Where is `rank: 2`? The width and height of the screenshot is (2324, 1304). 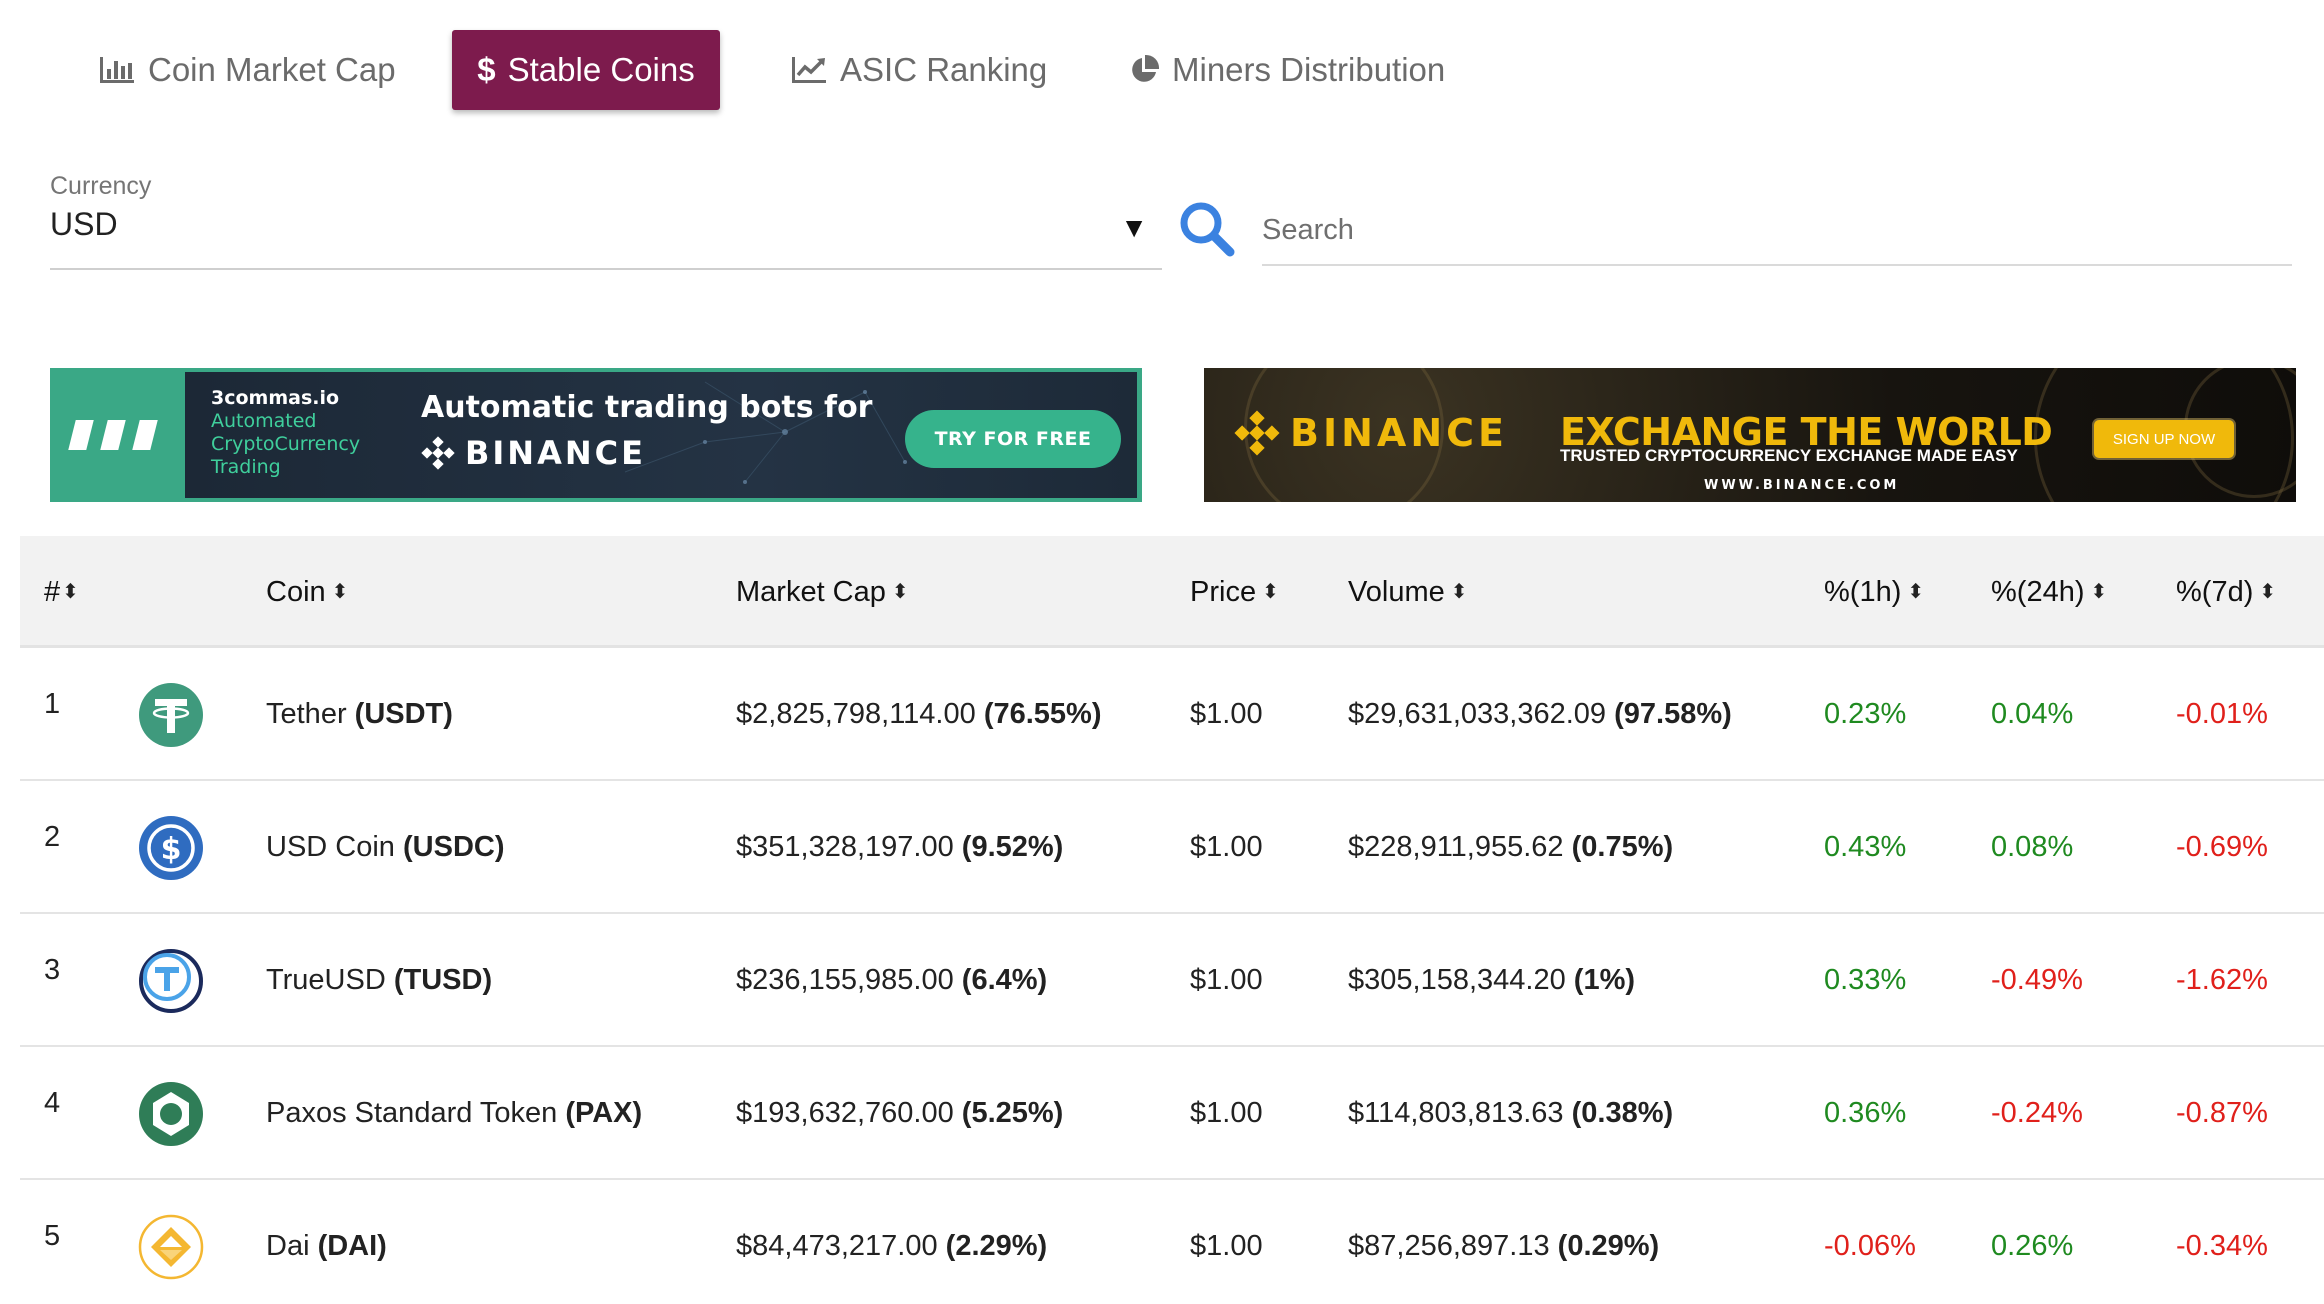 rank: 2 is located at coordinates (52, 837).